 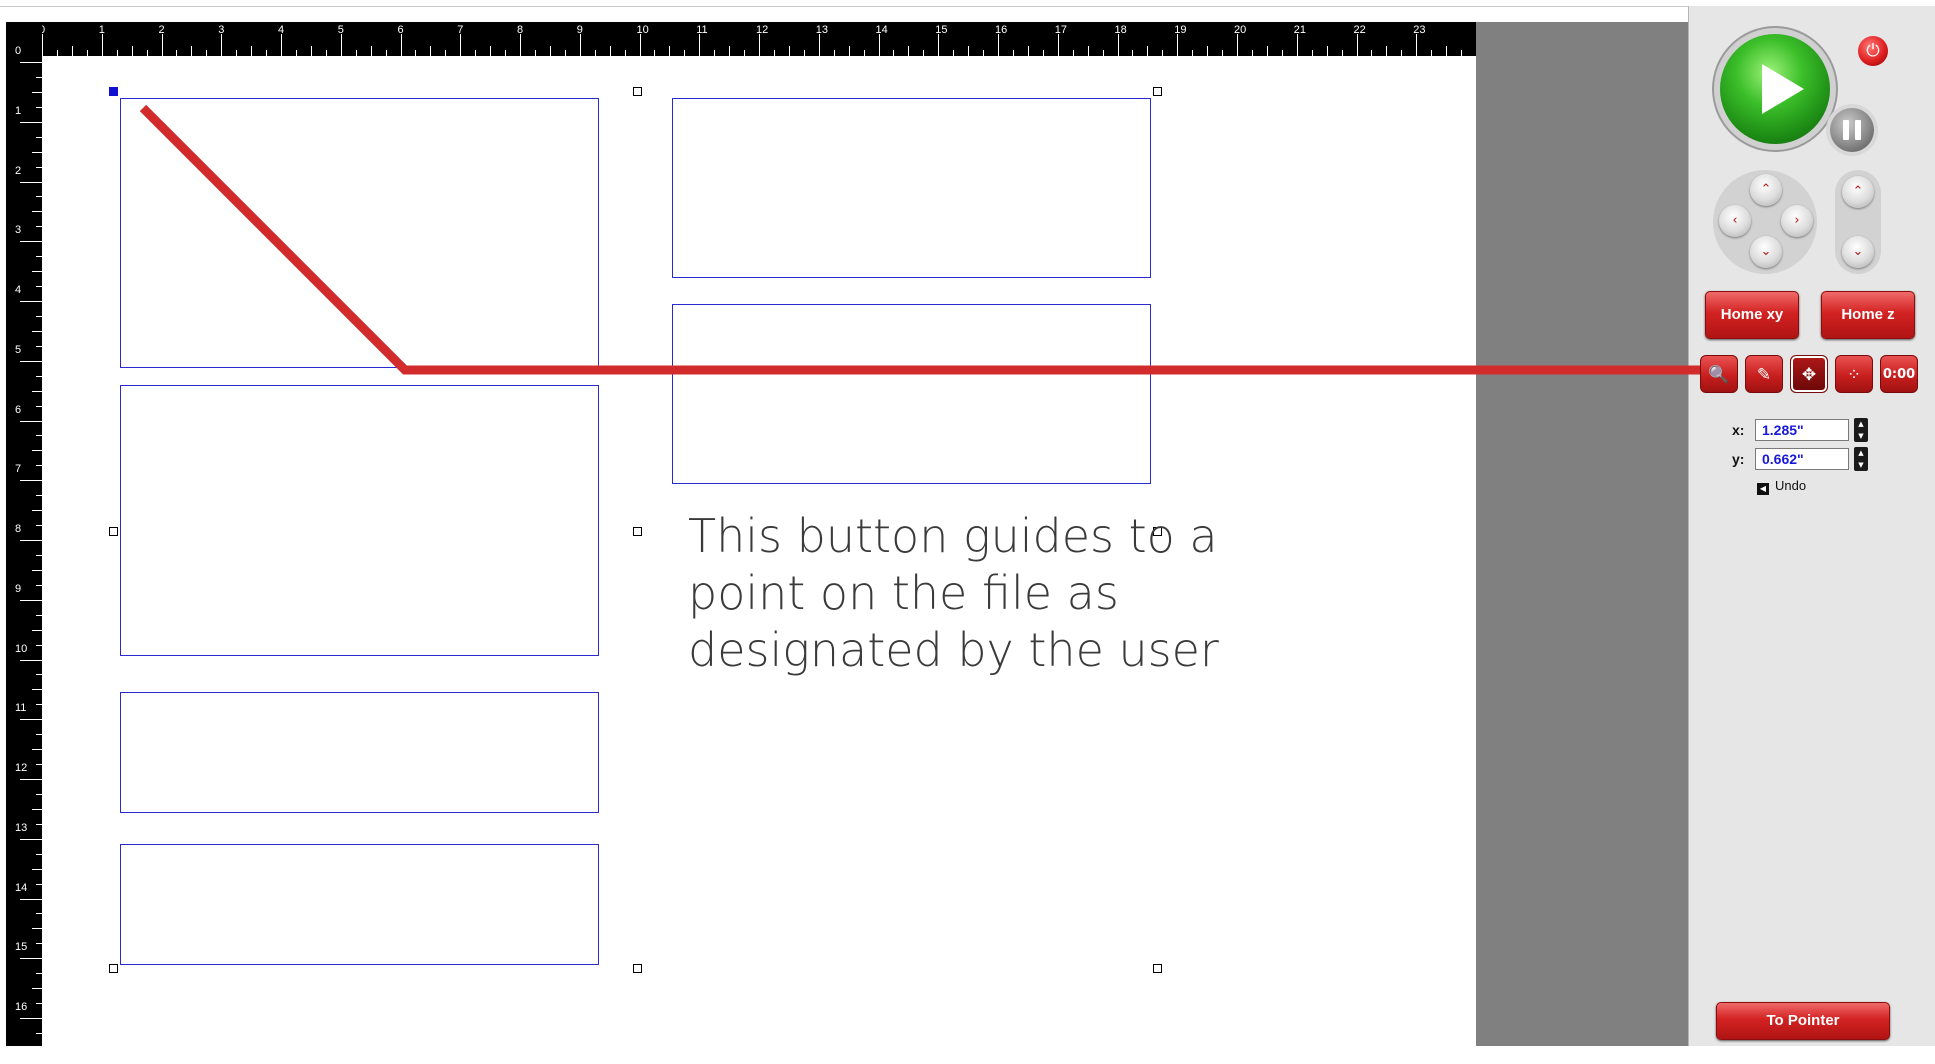 I want to click on pen-tool-button: ✎, so click(x=1764, y=374).